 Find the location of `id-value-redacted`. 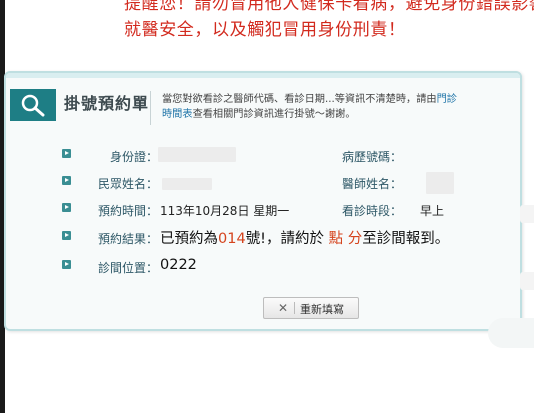

id-value-redacted is located at coordinates (197, 154).